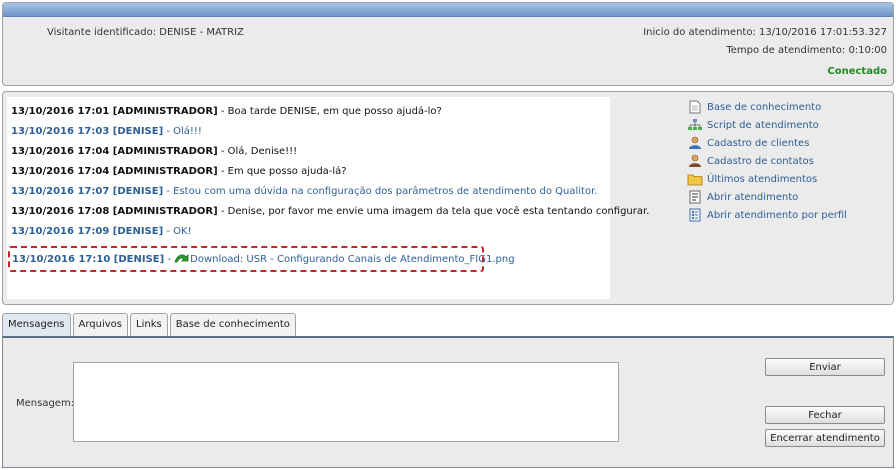  Describe the element at coordinates (806, 50) in the screenshot. I see `session-duration: Tempo de atendimento: 0:10:00` at that location.